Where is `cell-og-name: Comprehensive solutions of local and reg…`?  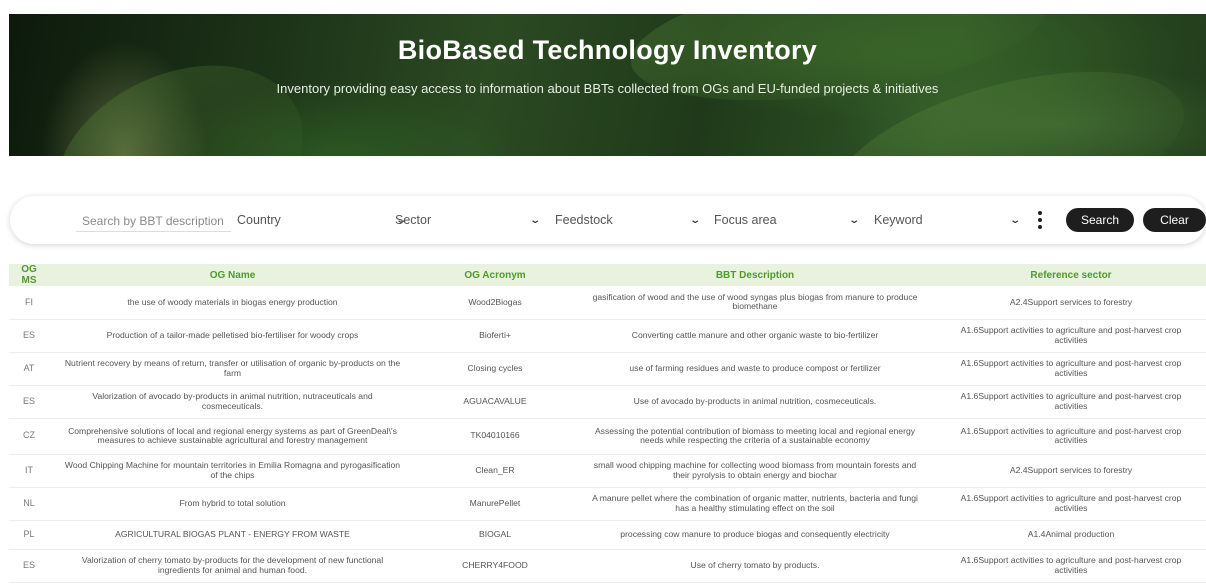
cell-og-name: Comprehensive solutions of local and reg… is located at coordinates (232, 436).